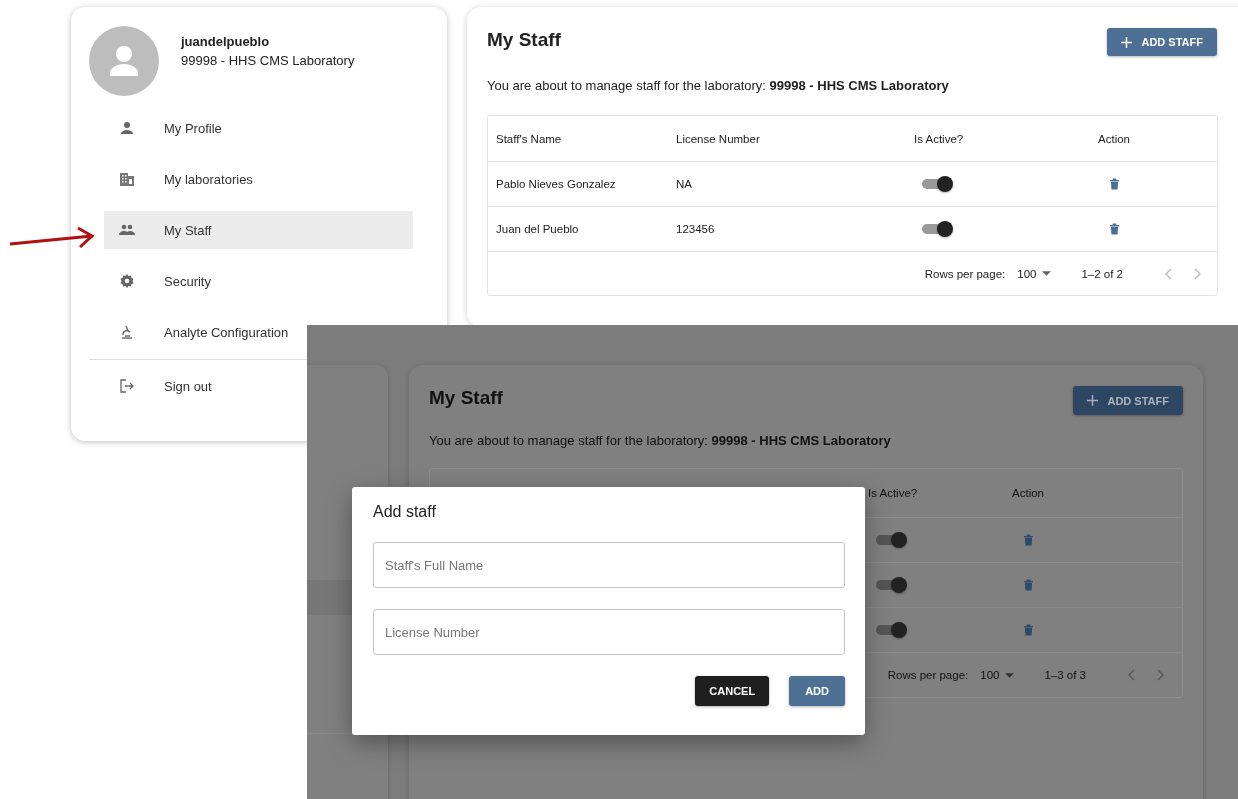 The width and height of the screenshot is (1238, 799). Describe the element at coordinates (187, 281) in the screenshot. I see `menu-item-label: Security` at that location.